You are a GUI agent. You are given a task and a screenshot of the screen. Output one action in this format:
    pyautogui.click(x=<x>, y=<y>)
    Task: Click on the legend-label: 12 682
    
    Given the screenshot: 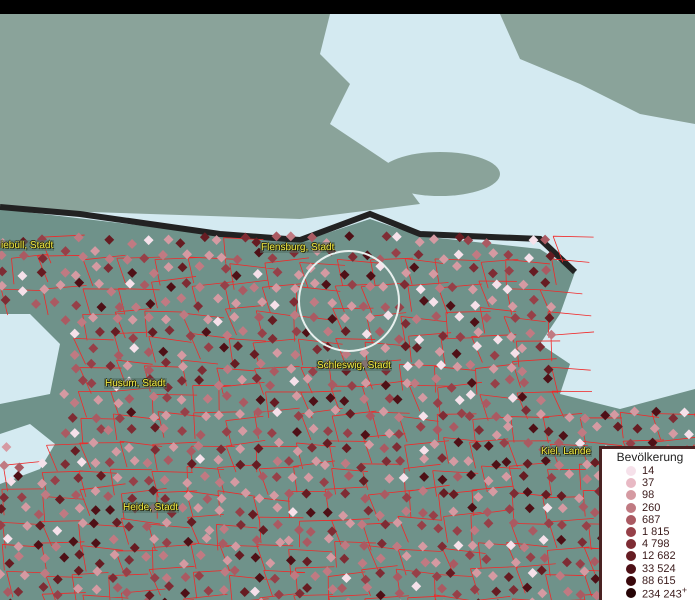 What is the action you would take?
    pyautogui.click(x=659, y=556)
    